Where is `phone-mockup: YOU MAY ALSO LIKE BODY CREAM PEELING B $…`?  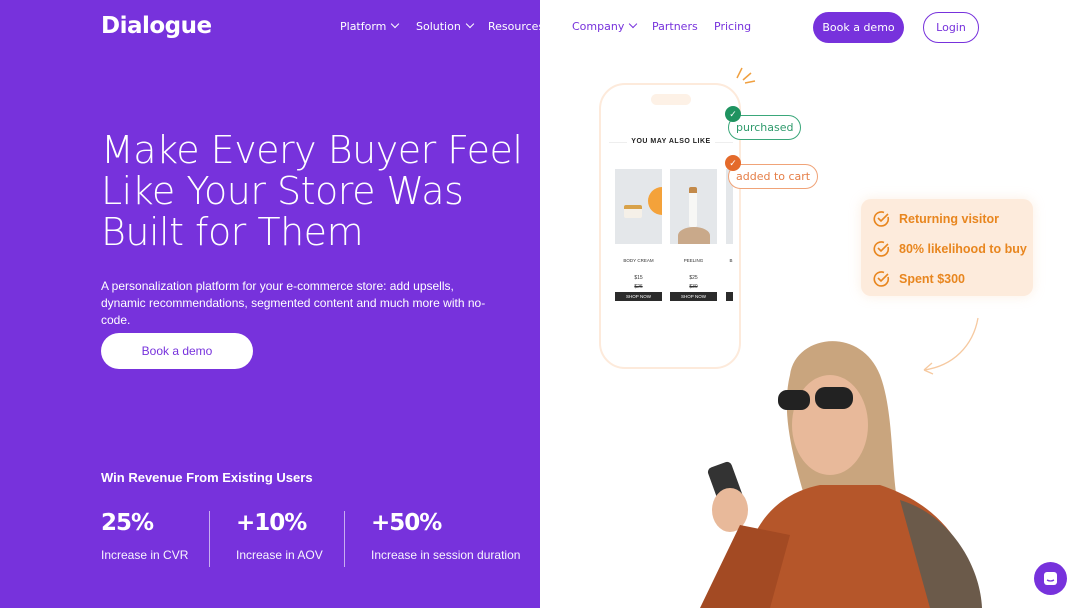 phone-mockup: YOU MAY ALSO LIKE BODY CREAM PEELING B $… is located at coordinates (670, 226).